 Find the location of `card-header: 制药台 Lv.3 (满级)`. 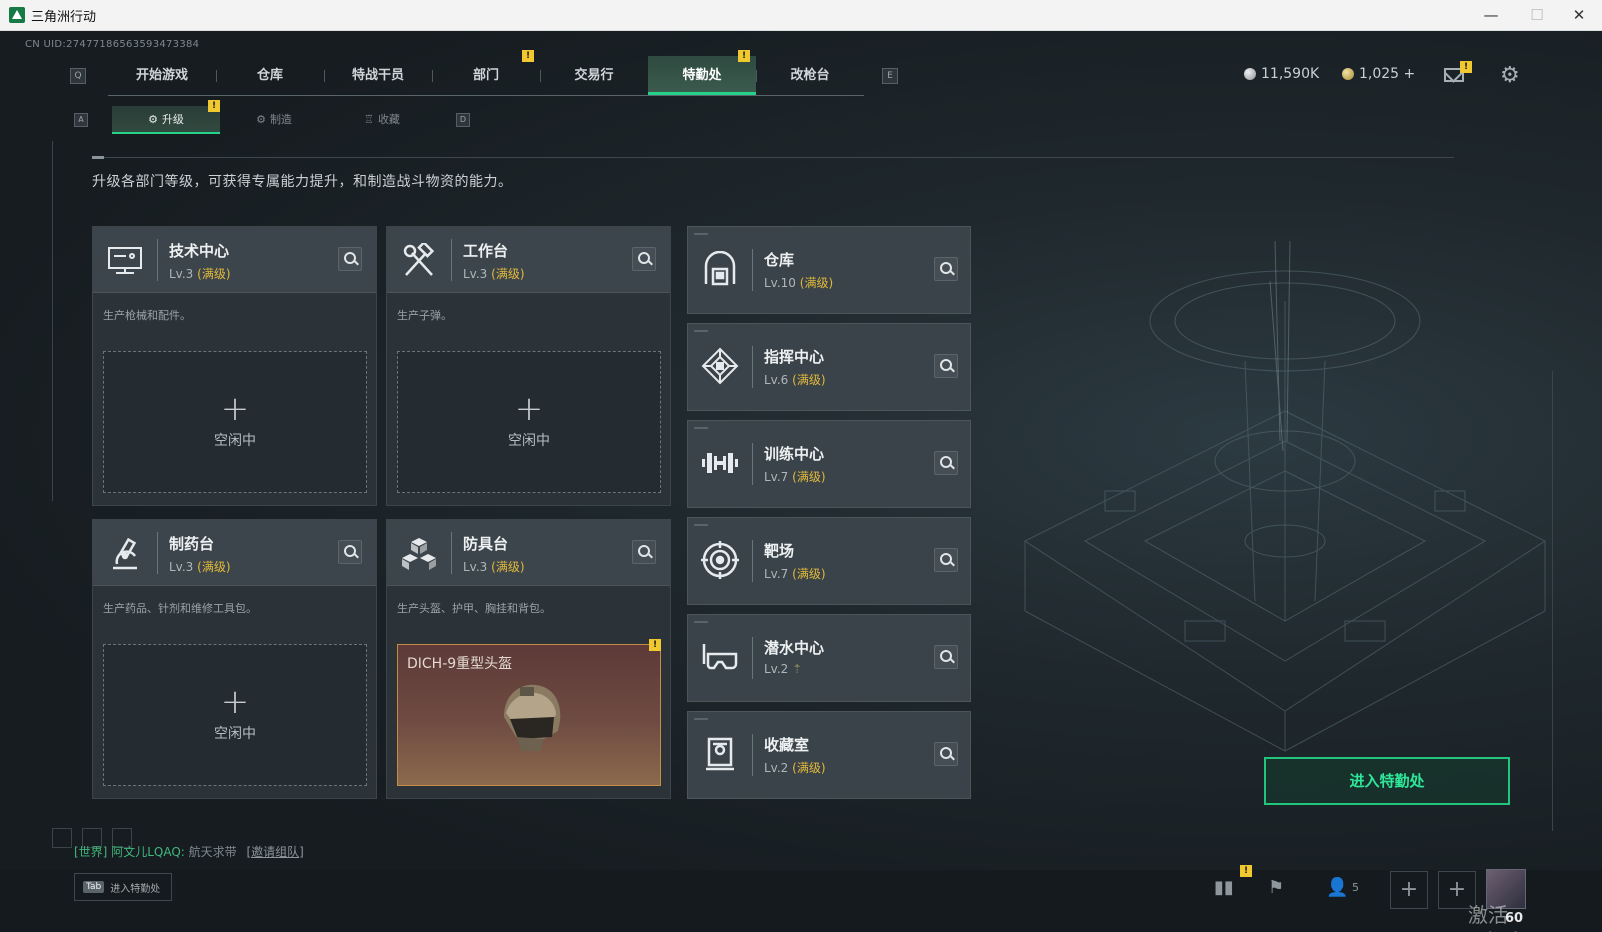

card-header: 制药台 Lv.3 (满级) is located at coordinates (234, 553).